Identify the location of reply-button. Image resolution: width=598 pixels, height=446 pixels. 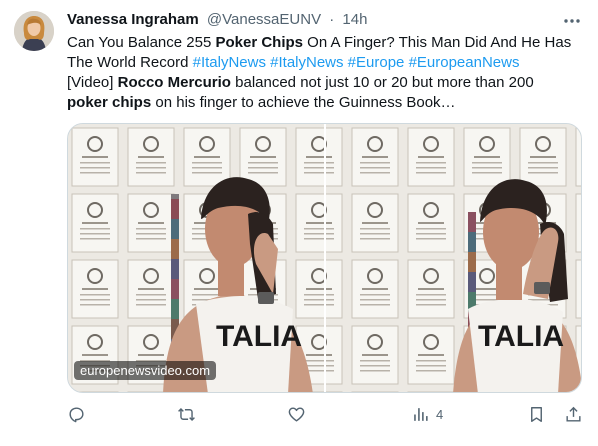
(76, 414).